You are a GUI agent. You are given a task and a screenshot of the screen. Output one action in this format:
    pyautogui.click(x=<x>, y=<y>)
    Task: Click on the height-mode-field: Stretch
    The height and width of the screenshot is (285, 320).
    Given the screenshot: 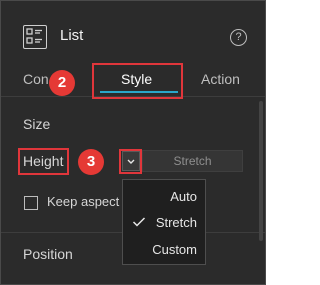 What is the action you would take?
    pyautogui.click(x=192, y=161)
    